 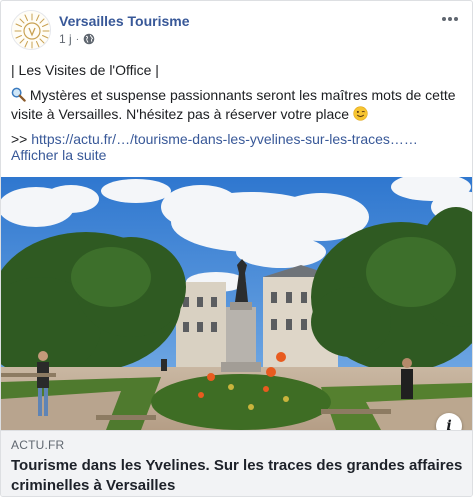 What do you see at coordinates (38, 445) in the screenshot?
I see `link-domain: ACTU.FR` at bounding box center [38, 445].